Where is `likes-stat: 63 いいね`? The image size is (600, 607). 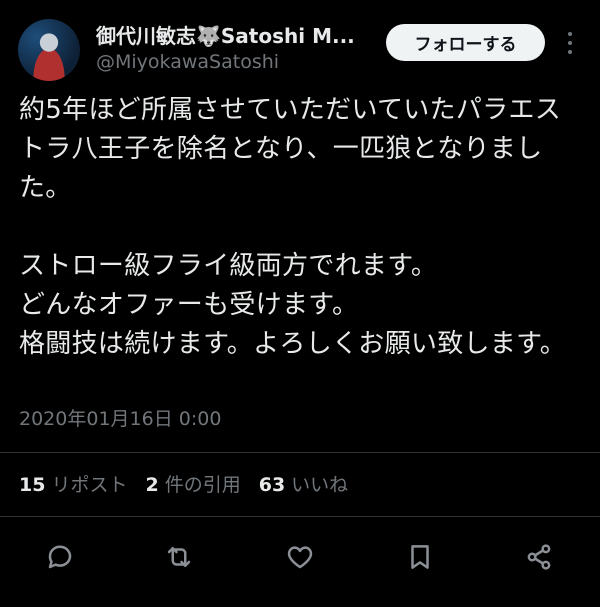
likes-stat: 63 いいね is located at coordinates (303, 483).